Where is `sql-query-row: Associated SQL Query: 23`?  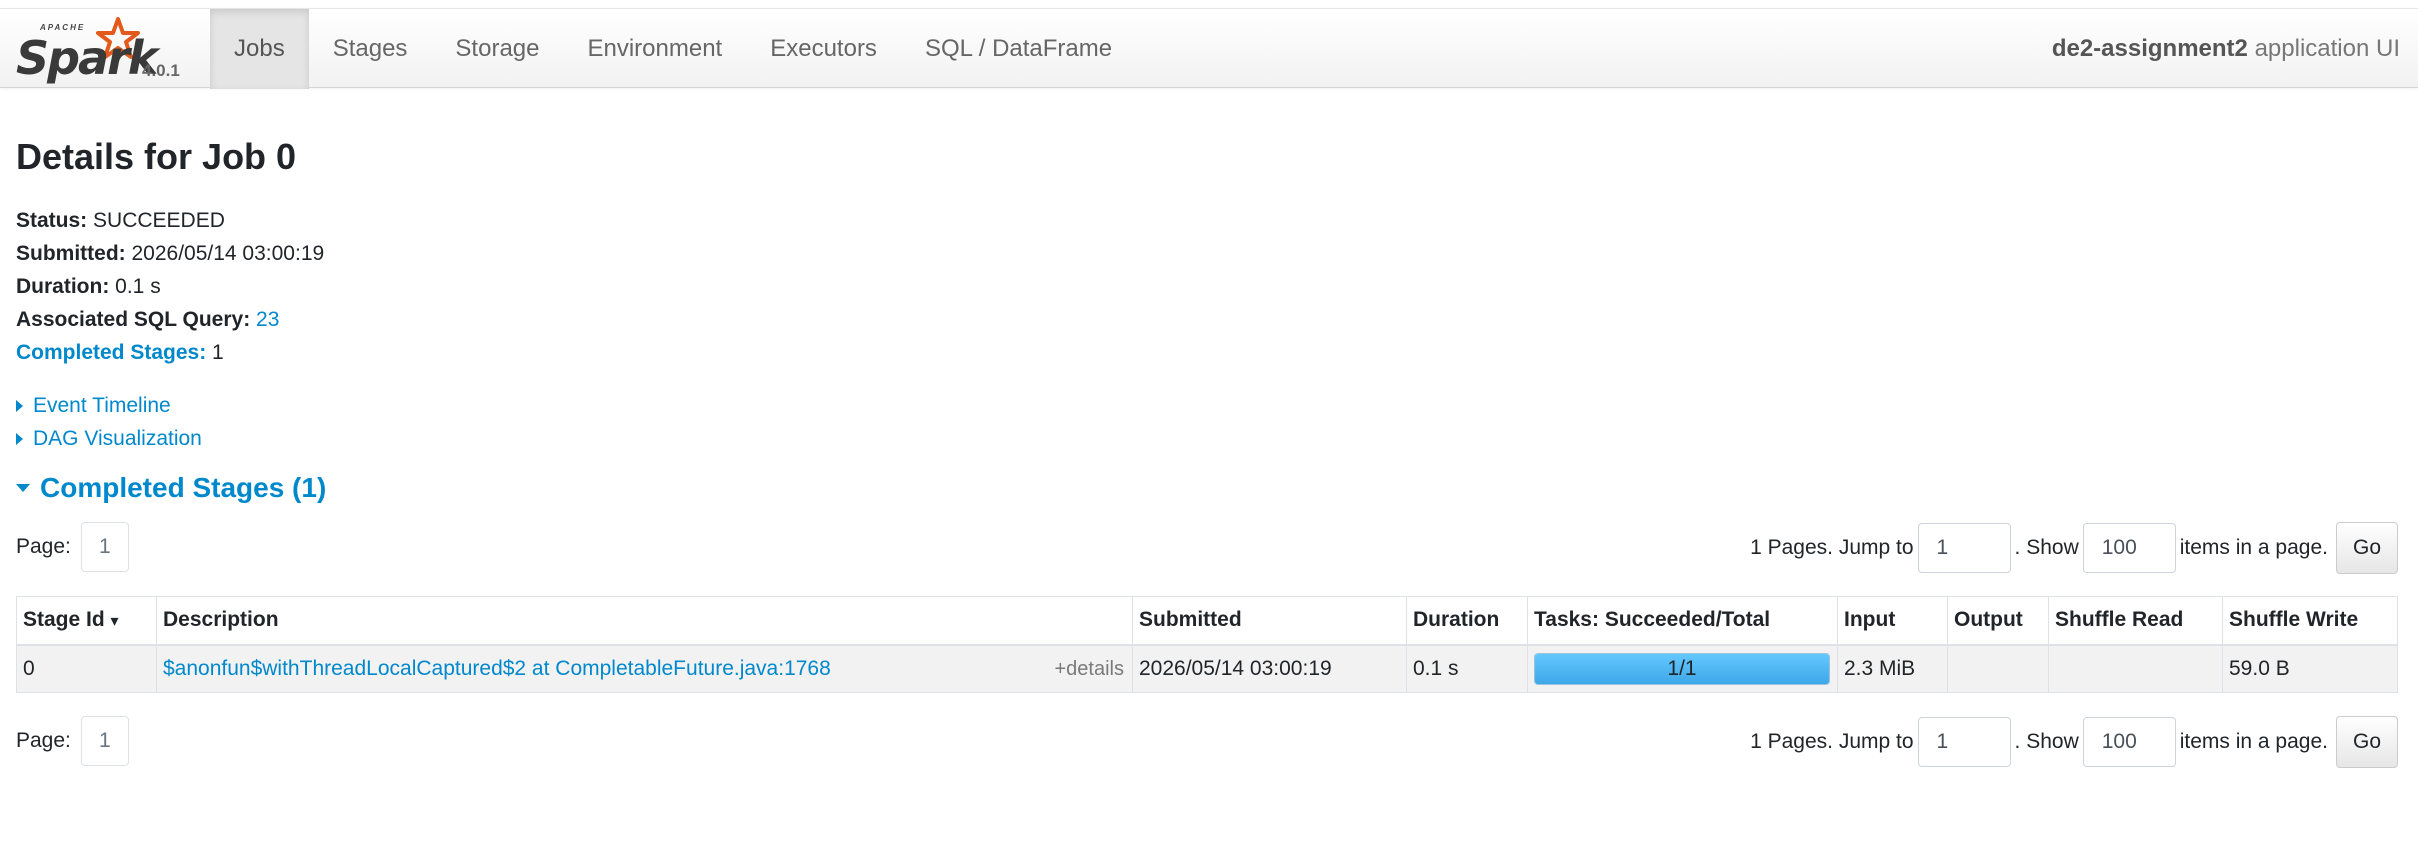 sql-query-row: Associated SQL Query: 23 is located at coordinates (170, 319).